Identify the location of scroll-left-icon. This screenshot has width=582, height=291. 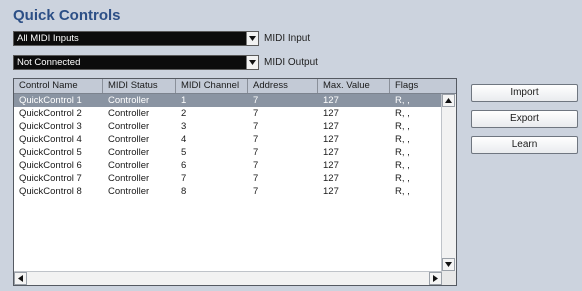
(20, 278).